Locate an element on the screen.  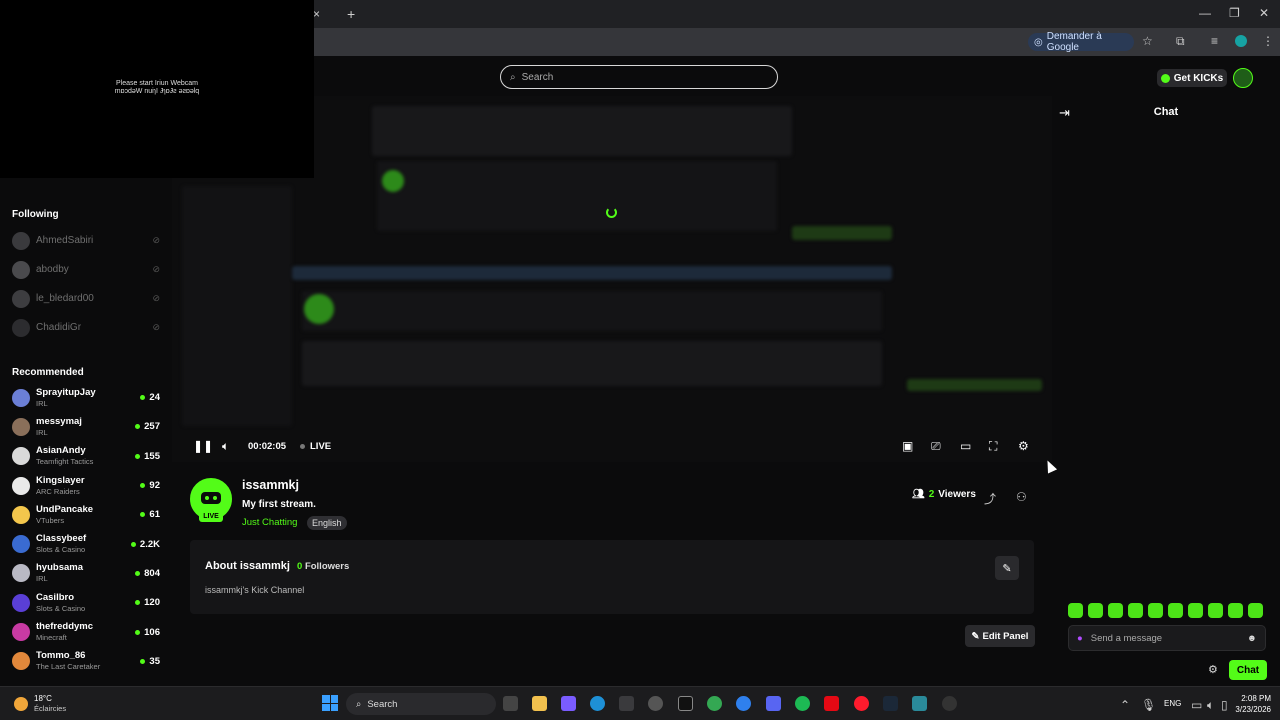
capcut-icon is located at coordinates (685, 703).